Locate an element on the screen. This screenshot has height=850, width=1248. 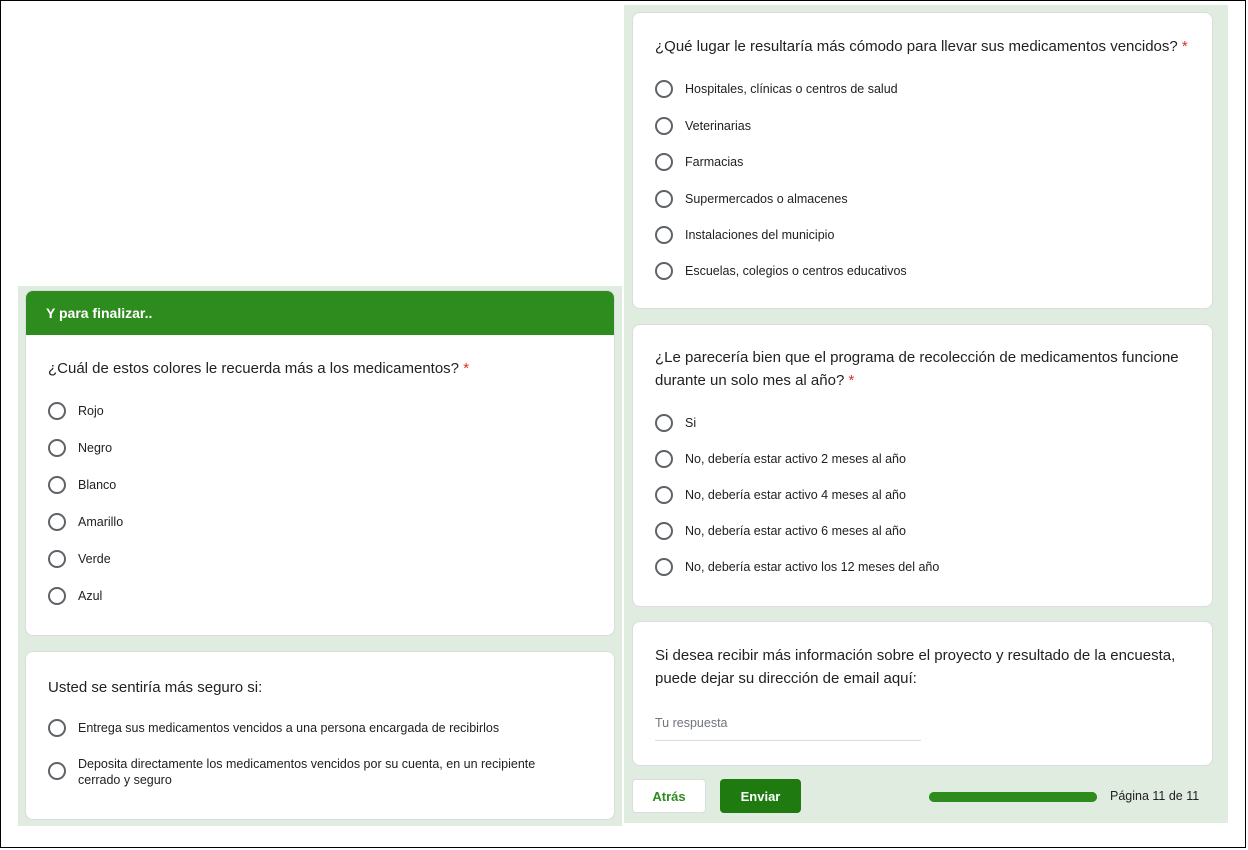
option-label: Rojo is located at coordinates (91, 411).